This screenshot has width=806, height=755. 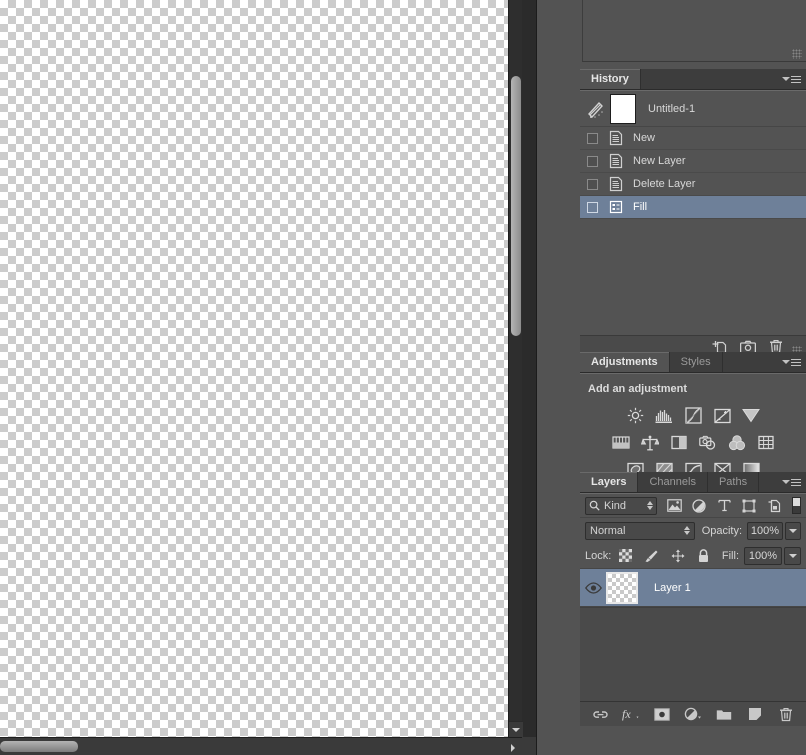 What do you see at coordinates (786, 714) in the screenshot?
I see `delete-layer-button` at bounding box center [786, 714].